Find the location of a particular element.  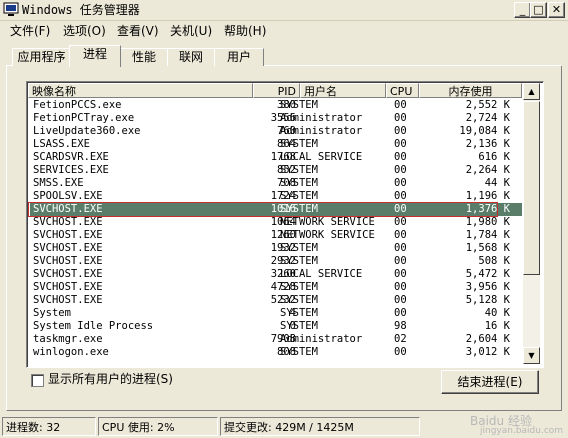

column-header-mem: 内存使用 is located at coordinates (470, 90).